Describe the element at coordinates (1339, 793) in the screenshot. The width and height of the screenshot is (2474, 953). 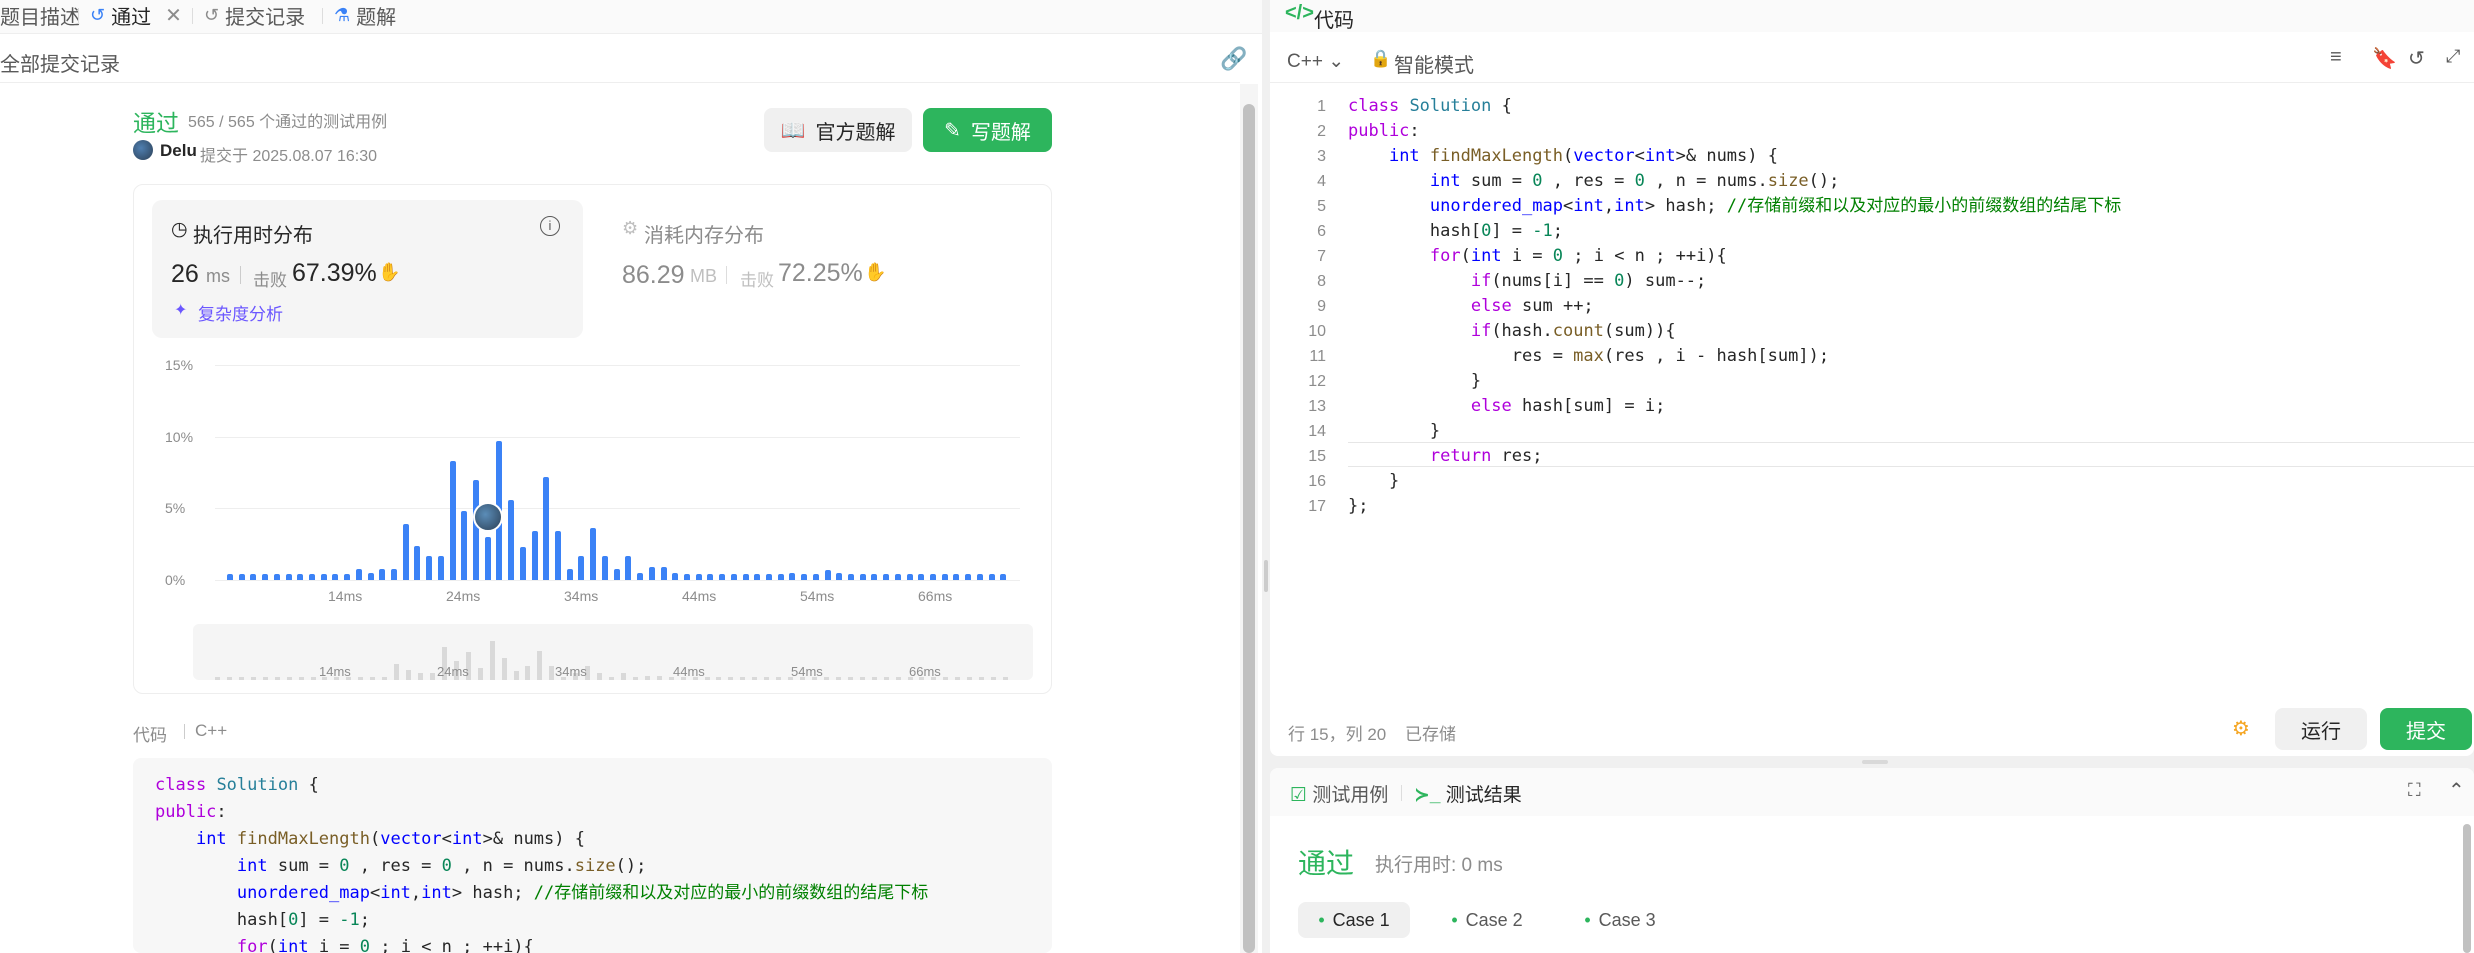
I see `tab-testcases: ☑ 测试用例` at that location.